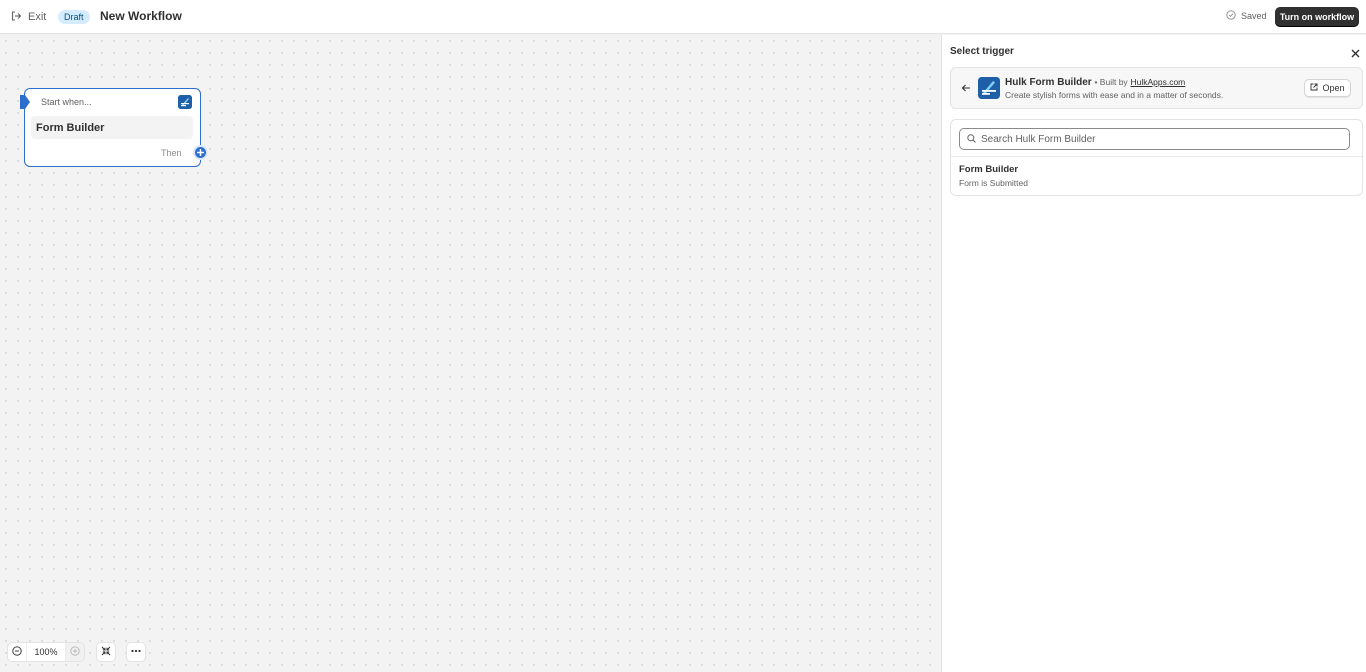 The width and height of the screenshot is (1366, 672). Describe the element at coordinates (989, 169) in the screenshot. I see `trigger-option-title: Form Builder` at that location.